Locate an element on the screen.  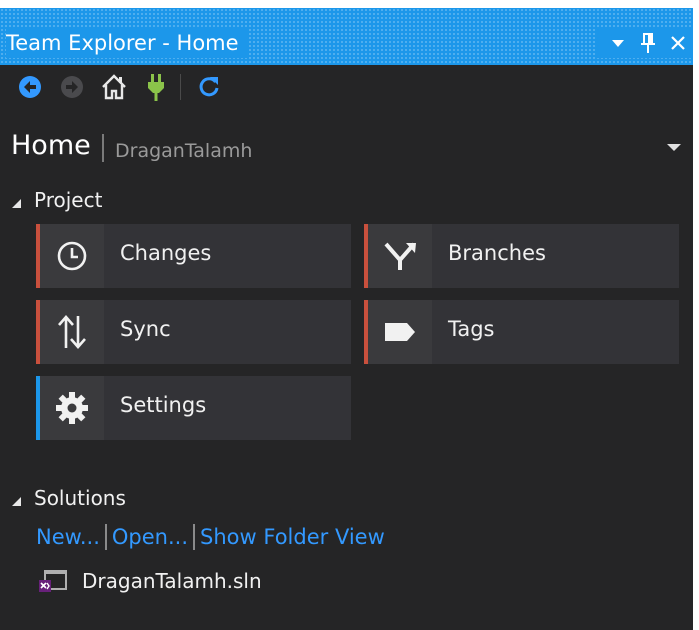
tile-tags-label: Tags is located at coordinates (471, 329).